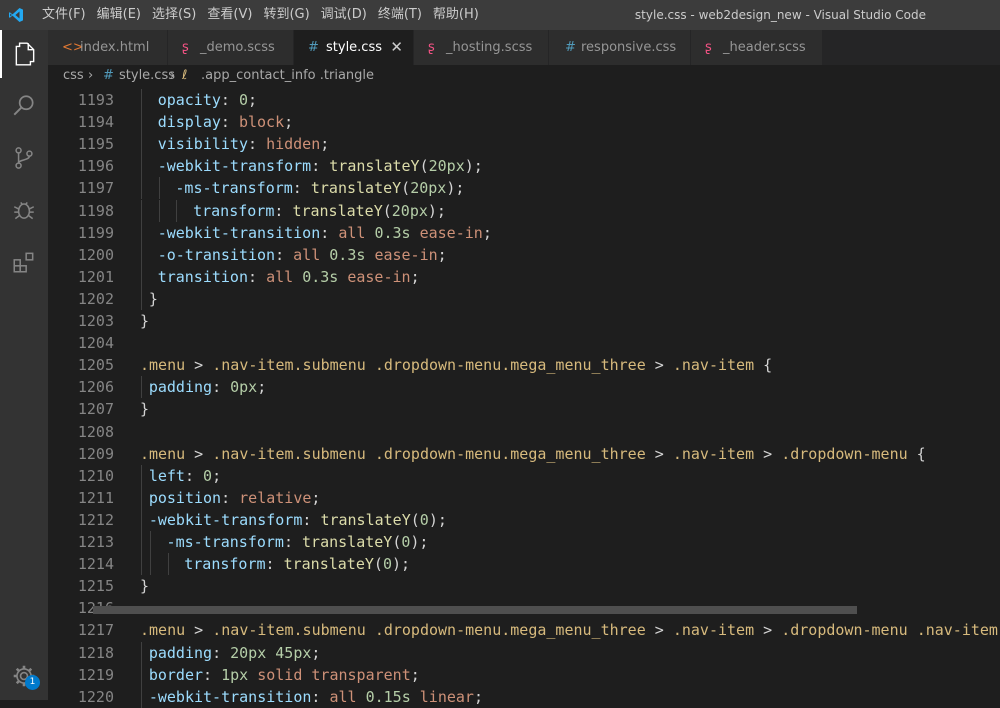 The height and width of the screenshot is (708, 1000). What do you see at coordinates (95, 564) in the screenshot?
I see `line-number: 1214` at bounding box center [95, 564].